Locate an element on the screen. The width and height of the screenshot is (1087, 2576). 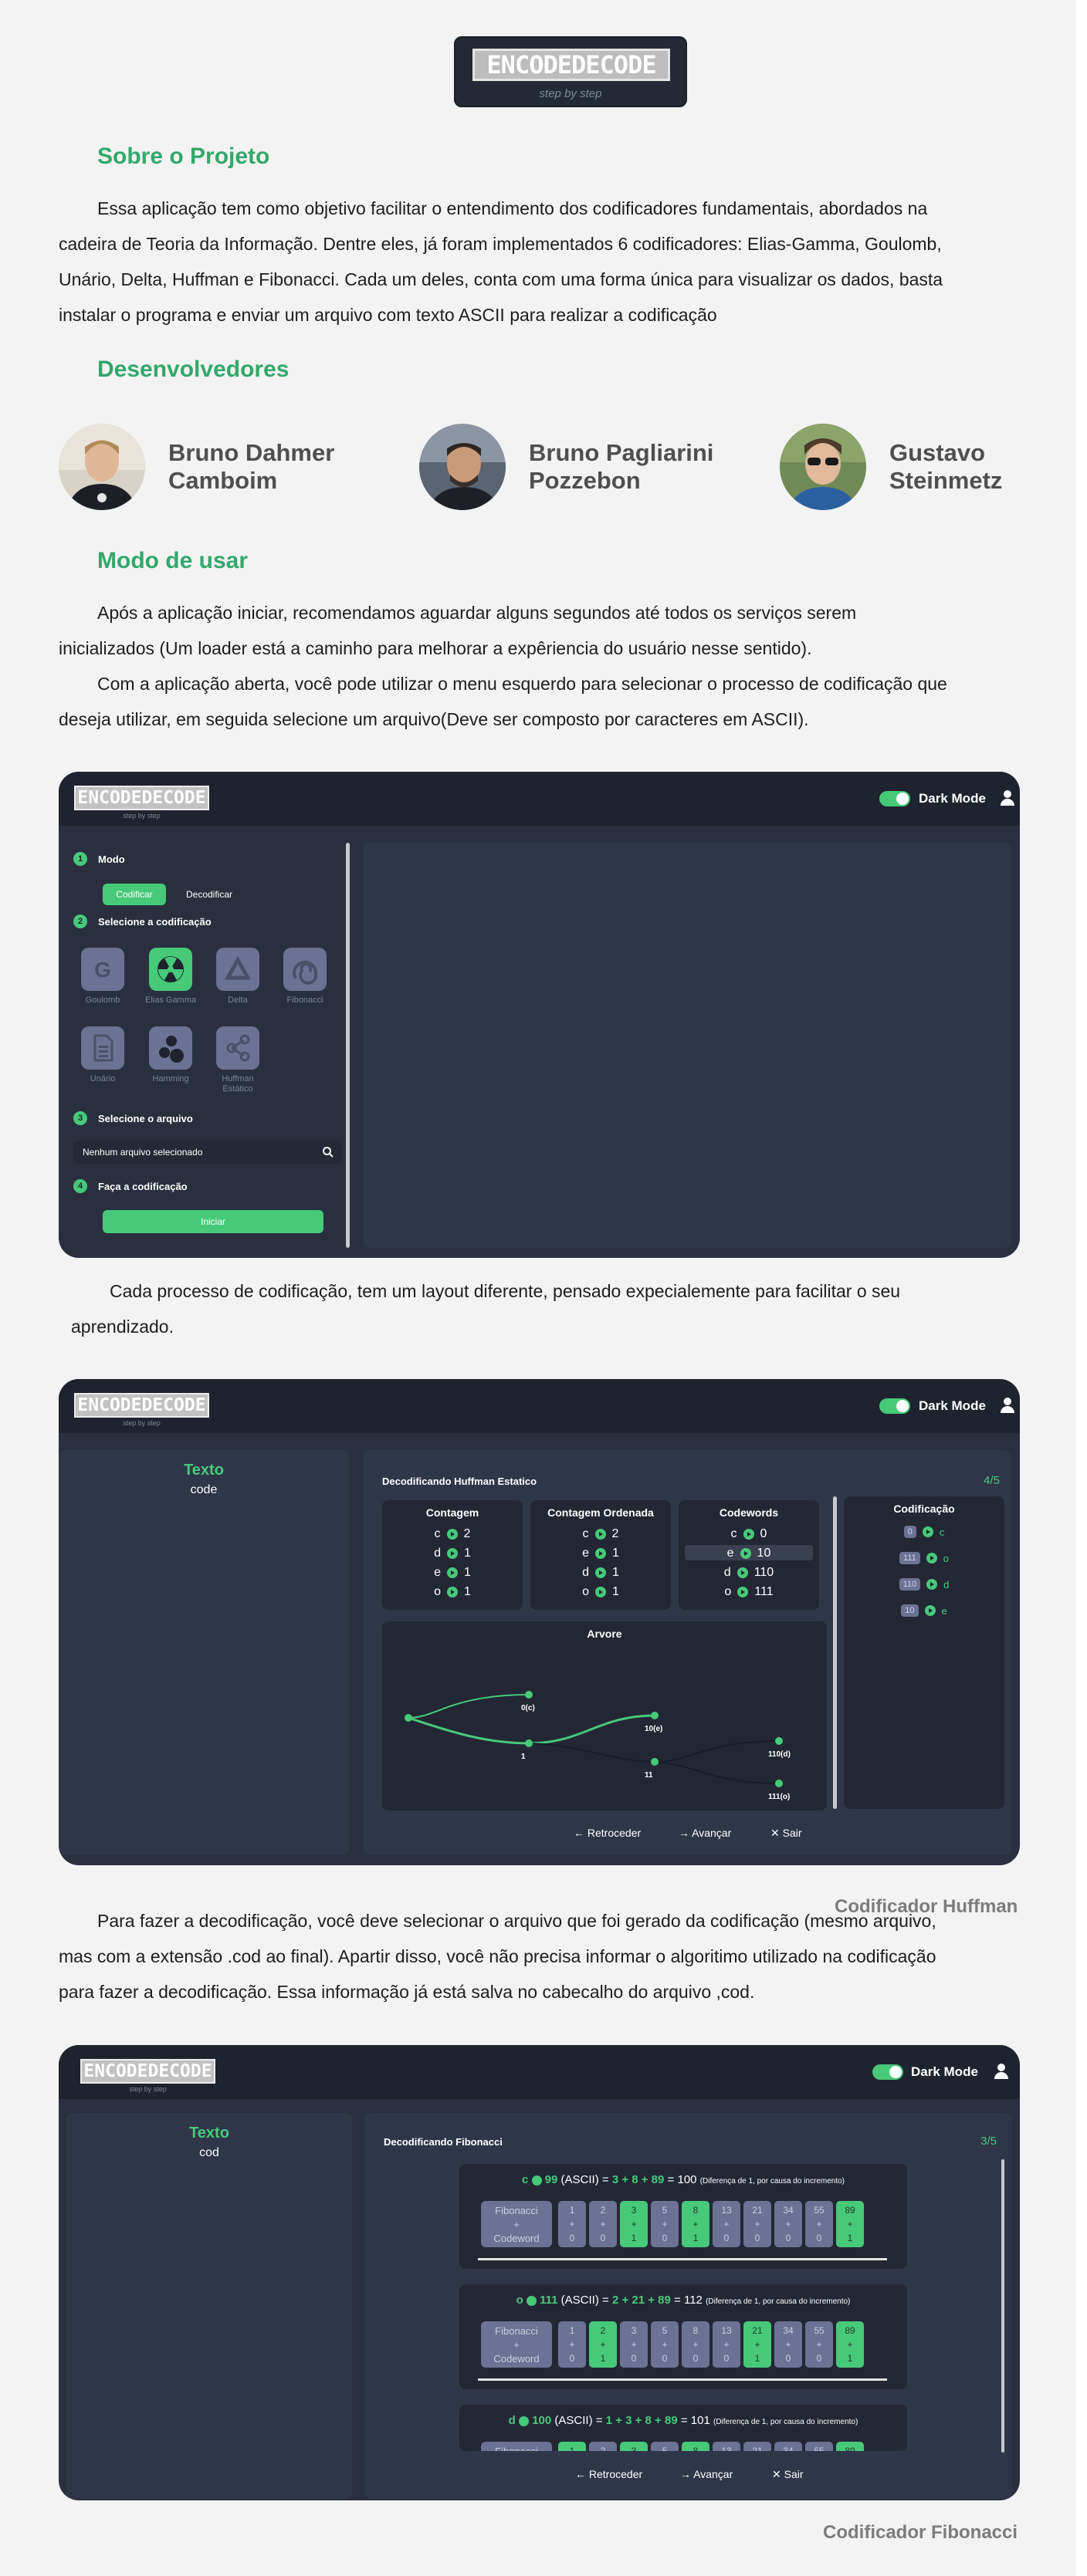
step-1-label: Modo is located at coordinates (111, 859).